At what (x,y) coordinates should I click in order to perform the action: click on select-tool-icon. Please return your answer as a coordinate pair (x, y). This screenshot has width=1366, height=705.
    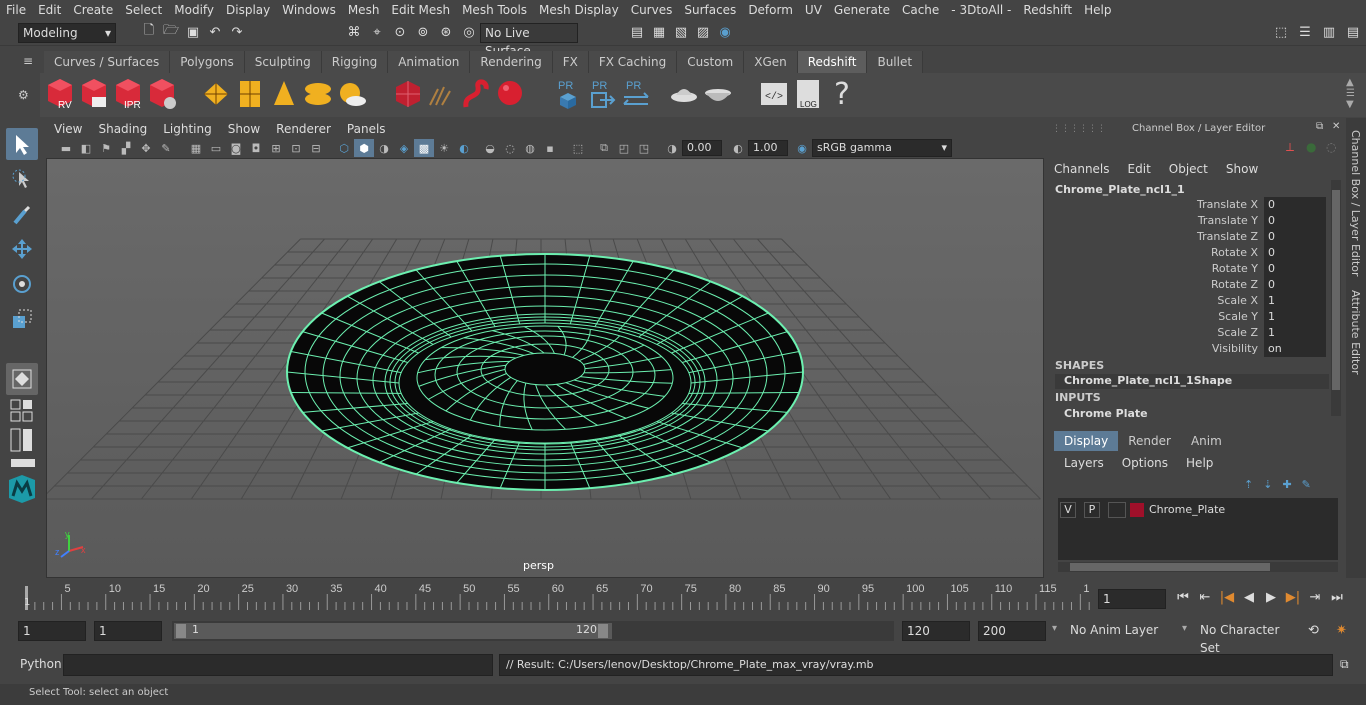
    Looking at the image, I should click on (22, 144).